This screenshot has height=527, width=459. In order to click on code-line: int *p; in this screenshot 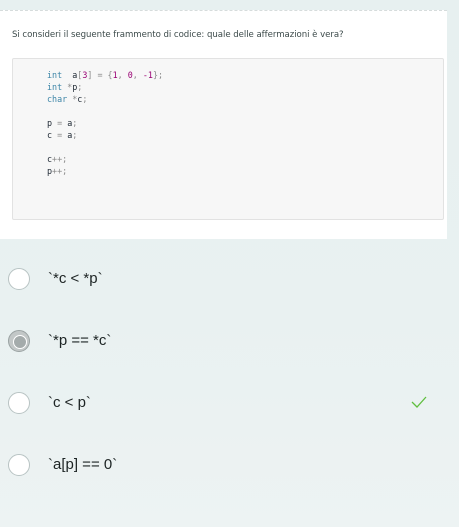, I will do `click(64, 88)`.